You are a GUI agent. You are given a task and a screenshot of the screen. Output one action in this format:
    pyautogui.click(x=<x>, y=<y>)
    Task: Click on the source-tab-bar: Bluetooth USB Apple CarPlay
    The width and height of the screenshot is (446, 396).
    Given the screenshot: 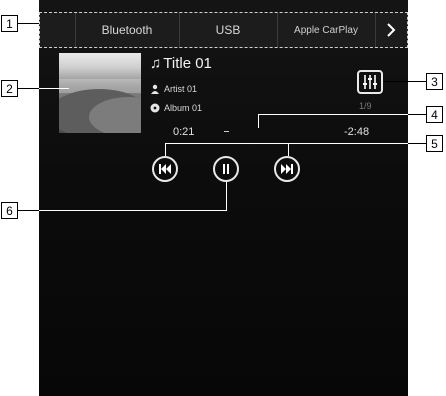 What is the action you would take?
    pyautogui.click(x=223, y=30)
    